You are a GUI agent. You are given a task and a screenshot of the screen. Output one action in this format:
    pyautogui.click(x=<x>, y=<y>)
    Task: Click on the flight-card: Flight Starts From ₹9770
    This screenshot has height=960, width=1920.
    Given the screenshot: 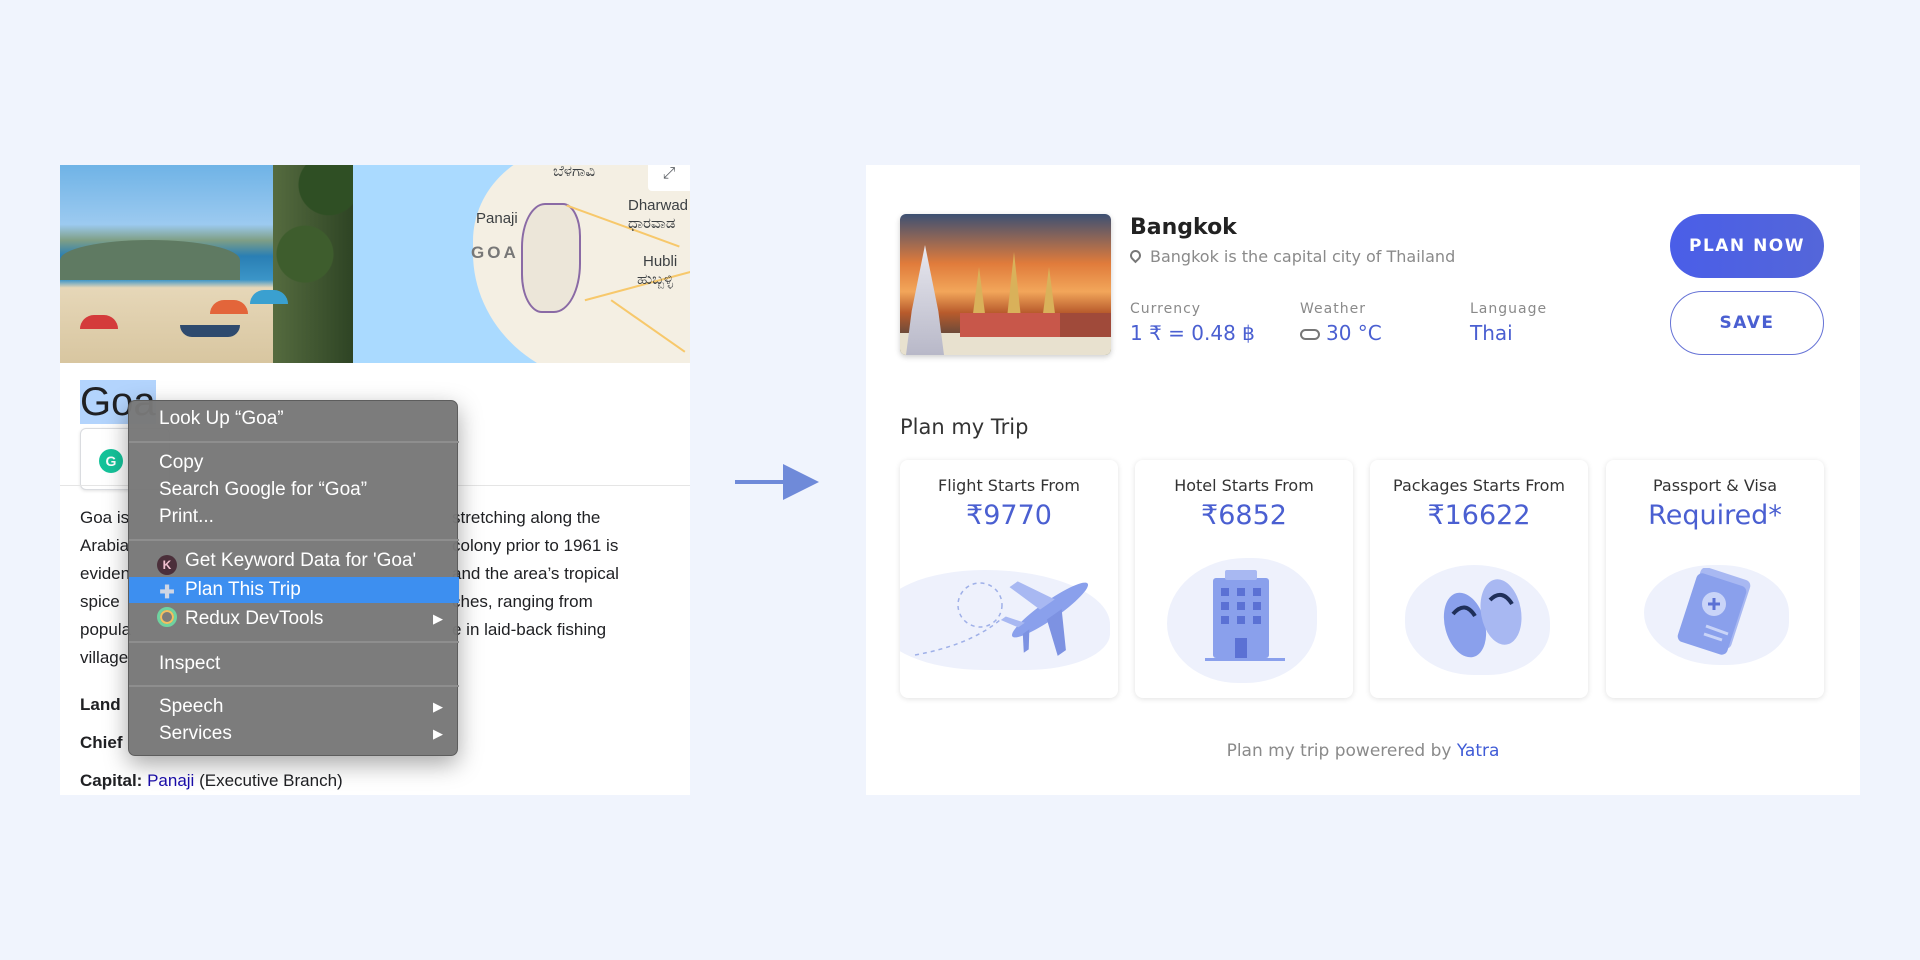 What is the action you would take?
    pyautogui.click(x=1009, y=579)
    